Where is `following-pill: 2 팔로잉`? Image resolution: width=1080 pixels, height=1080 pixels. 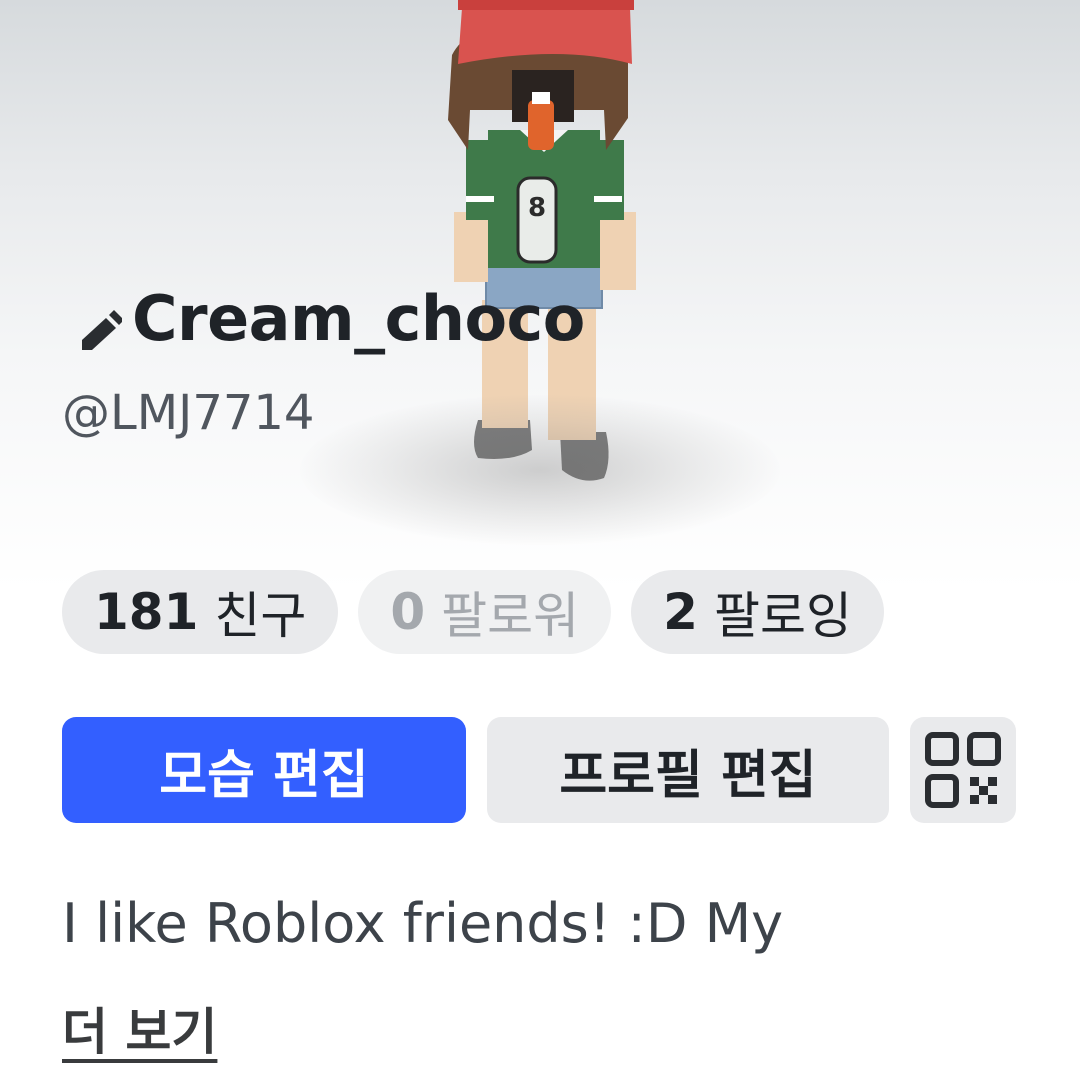 following-pill: 2 팔로잉 is located at coordinates (757, 612).